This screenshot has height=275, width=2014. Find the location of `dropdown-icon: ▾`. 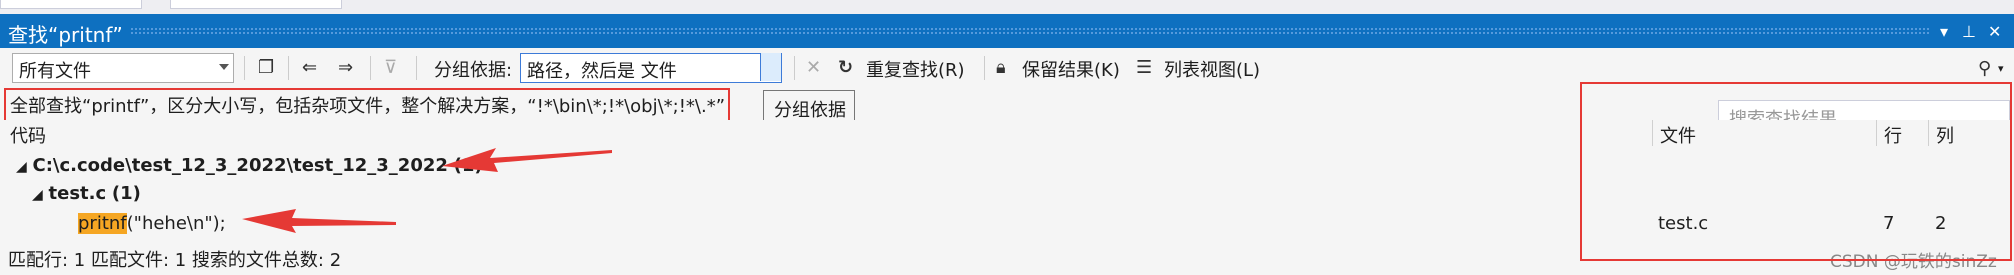

dropdown-icon: ▾ is located at coordinates (1944, 31).